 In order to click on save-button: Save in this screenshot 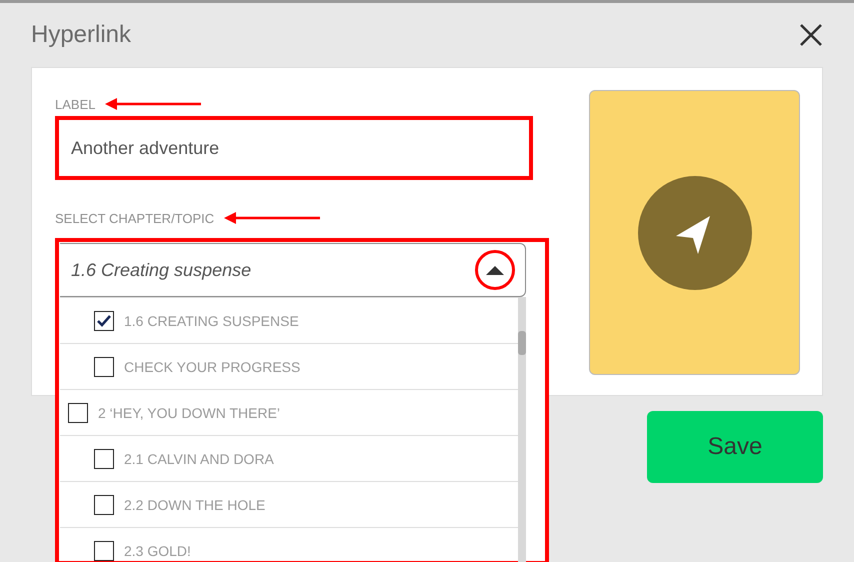, I will do `click(735, 447)`.